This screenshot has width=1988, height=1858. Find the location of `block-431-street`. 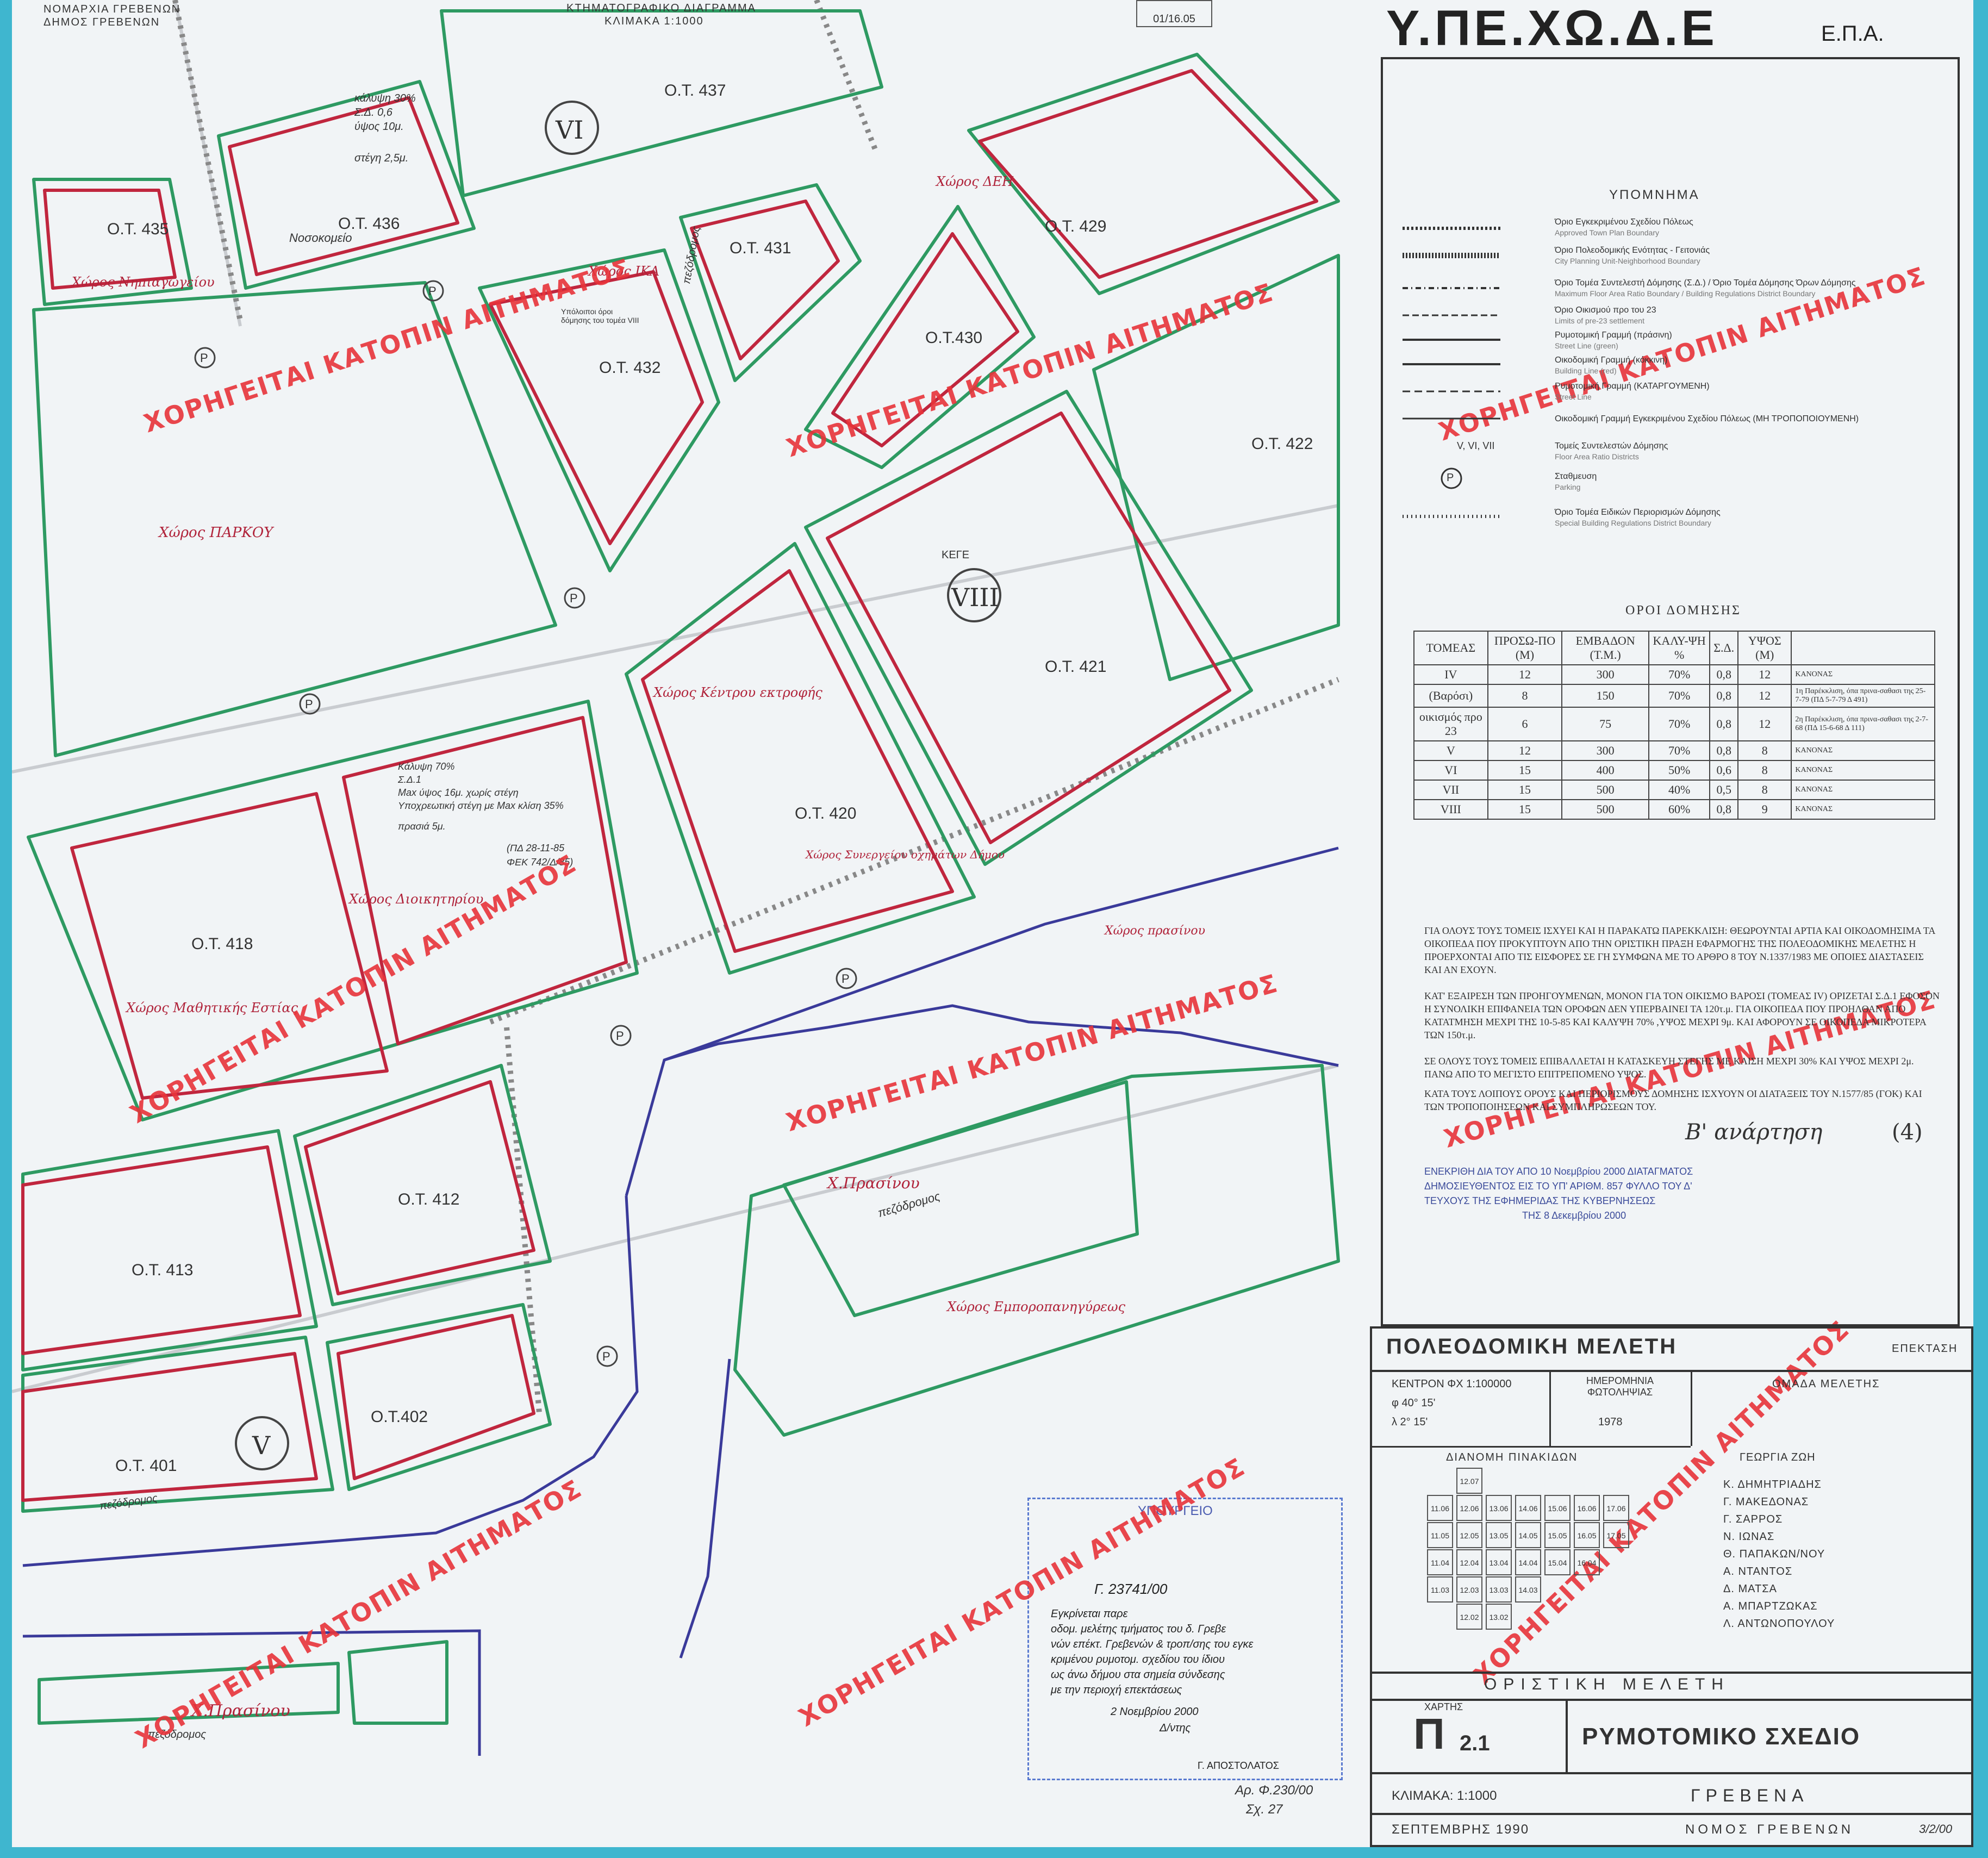

block-431-street is located at coordinates (770, 282).